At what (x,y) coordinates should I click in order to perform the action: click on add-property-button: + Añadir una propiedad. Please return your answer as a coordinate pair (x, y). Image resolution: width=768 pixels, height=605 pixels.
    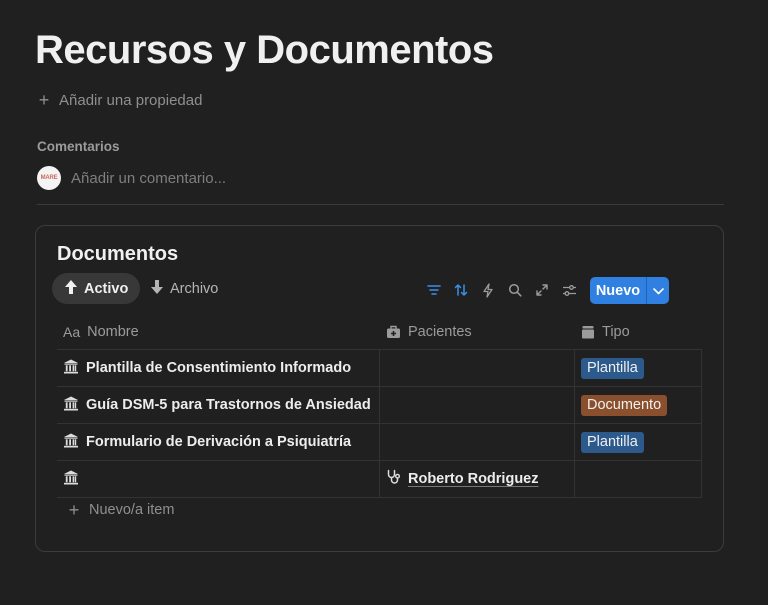
    Looking at the image, I should click on (120, 100).